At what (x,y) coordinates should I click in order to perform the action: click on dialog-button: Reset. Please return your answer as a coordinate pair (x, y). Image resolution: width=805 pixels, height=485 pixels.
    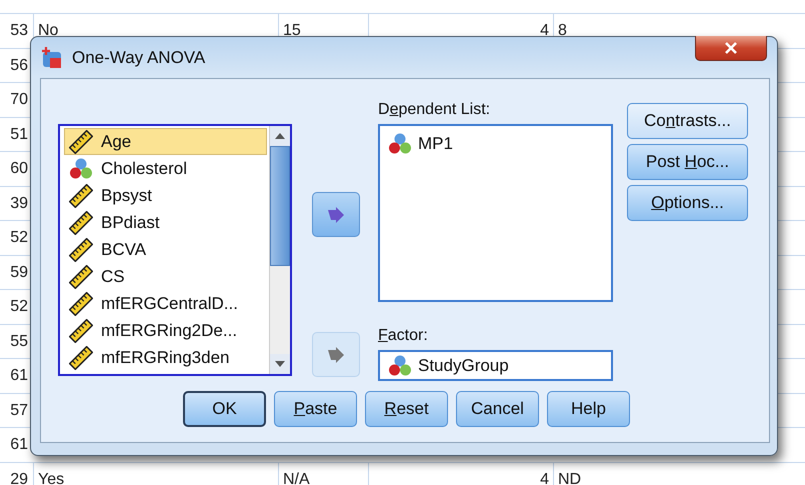
    Looking at the image, I should click on (406, 409).